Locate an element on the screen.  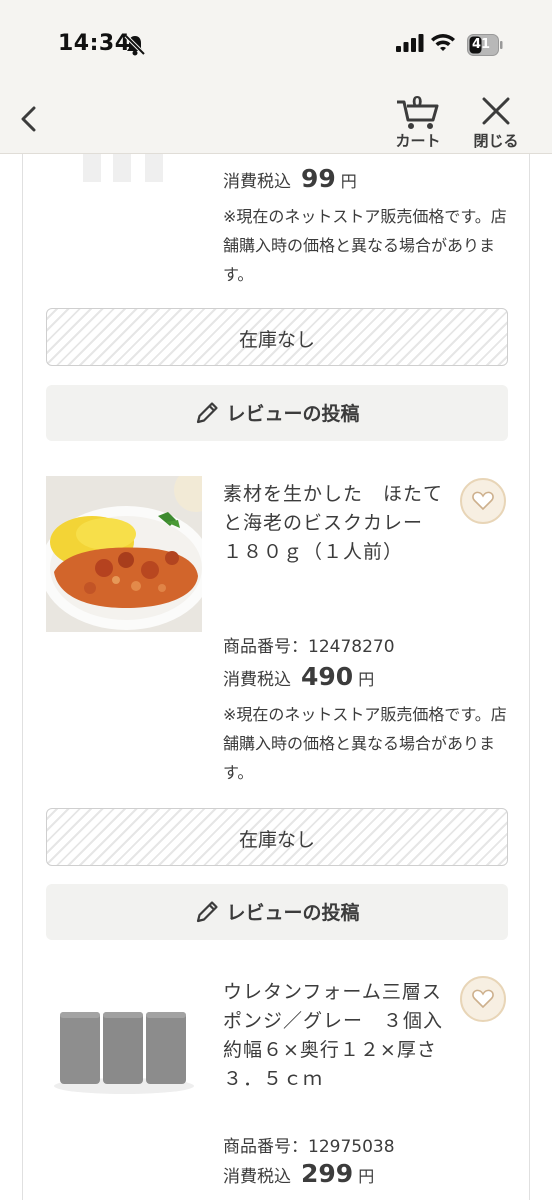
close-button: 閉じる is located at coordinates (496, 121).